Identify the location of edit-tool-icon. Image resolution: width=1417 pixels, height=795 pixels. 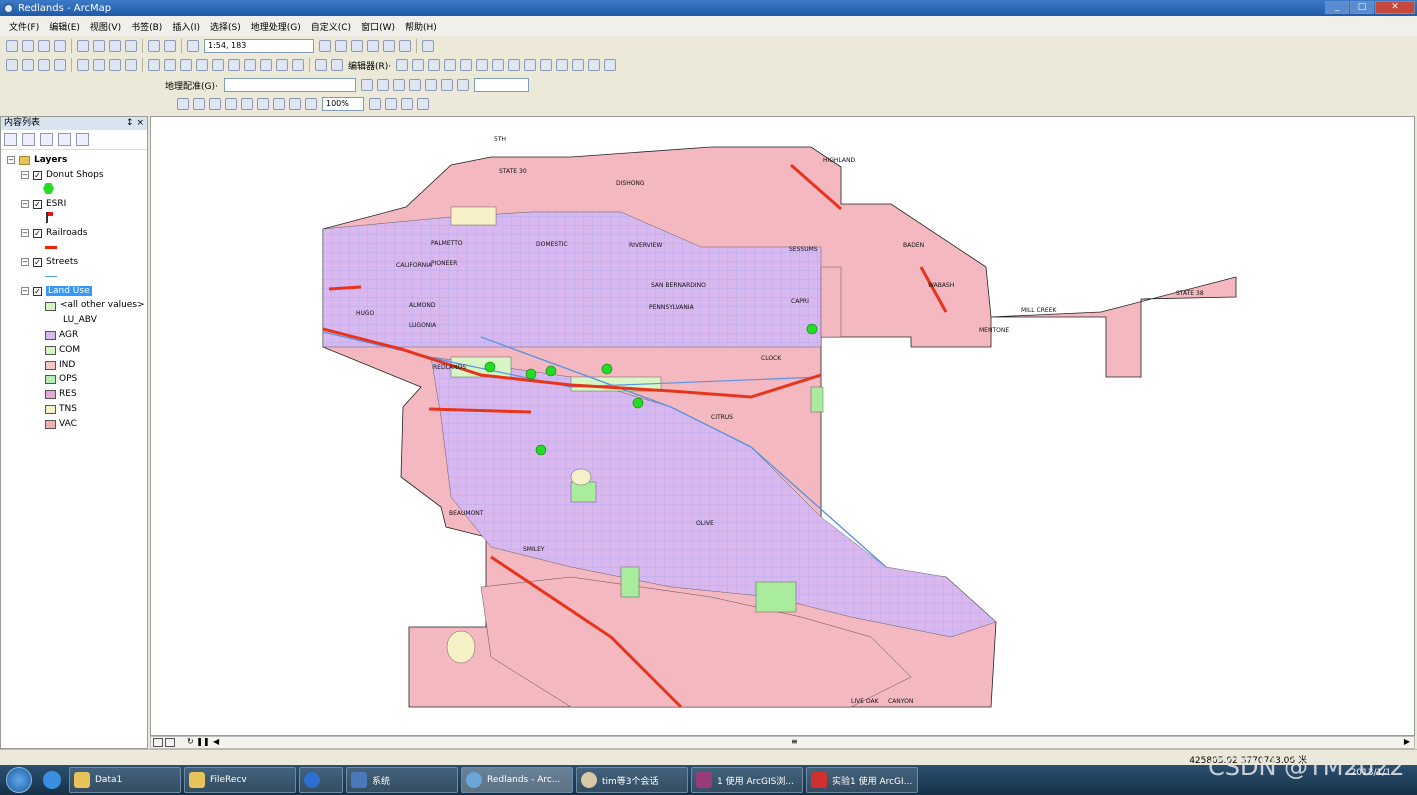
(402, 65).